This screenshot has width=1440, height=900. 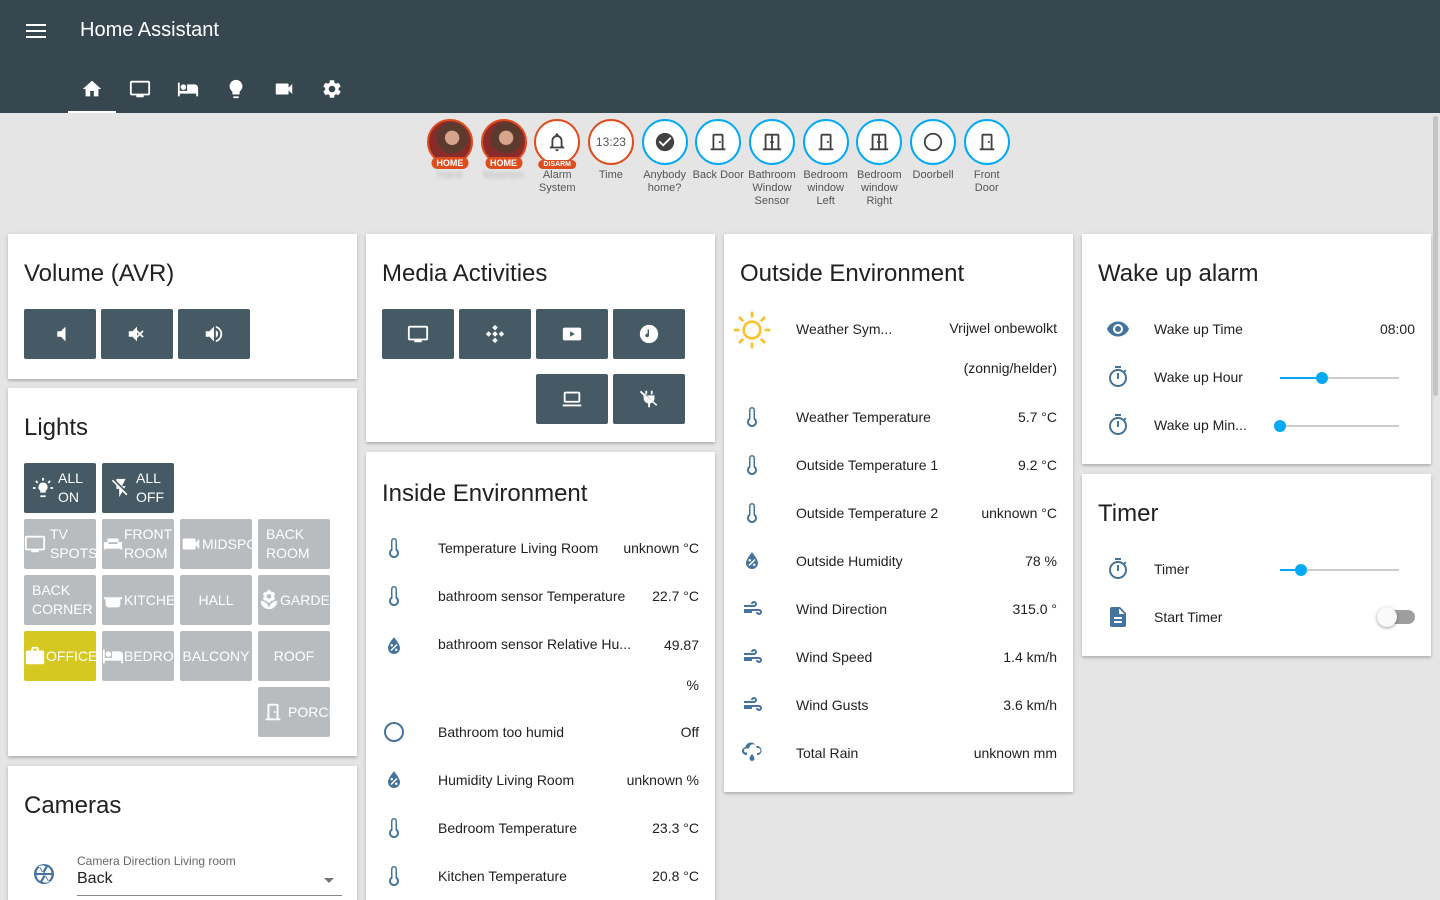 What do you see at coordinates (986, 181) in the screenshot?
I see `badge-label: Front Door` at bounding box center [986, 181].